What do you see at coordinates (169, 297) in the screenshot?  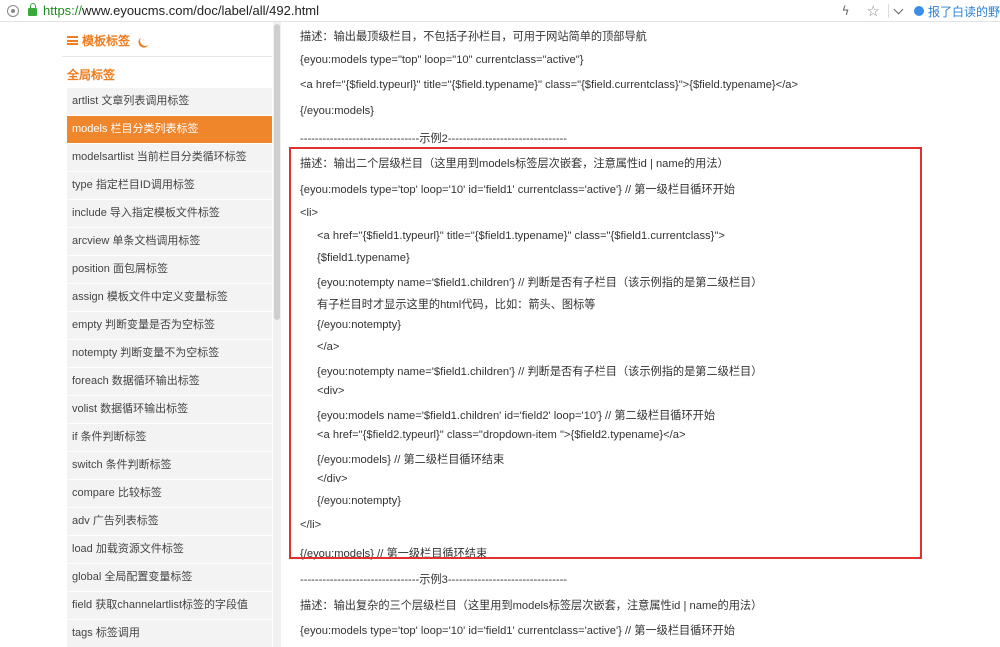 I see `sidebar-item-assign: assign 模板文件中定义变量标签` at bounding box center [169, 297].